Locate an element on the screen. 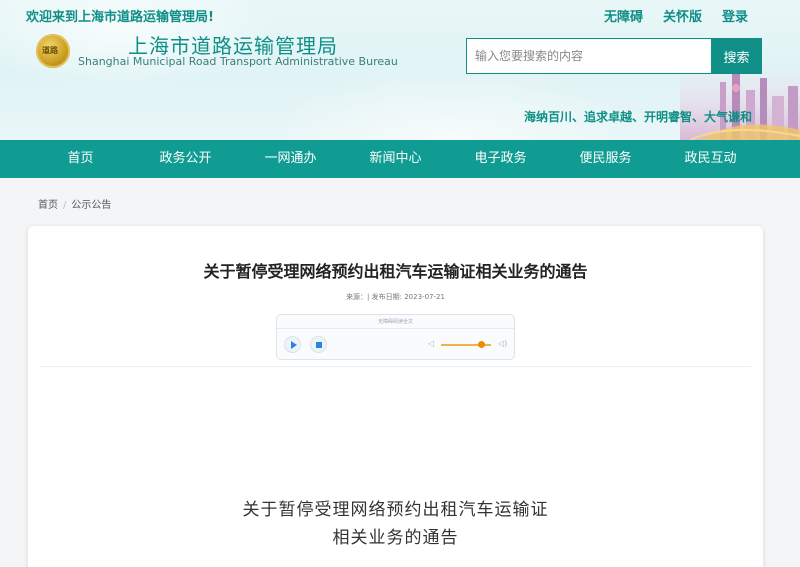 The image size is (800, 567). nav-item-government-affairs: 政务公开 is located at coordinates (185, 159).